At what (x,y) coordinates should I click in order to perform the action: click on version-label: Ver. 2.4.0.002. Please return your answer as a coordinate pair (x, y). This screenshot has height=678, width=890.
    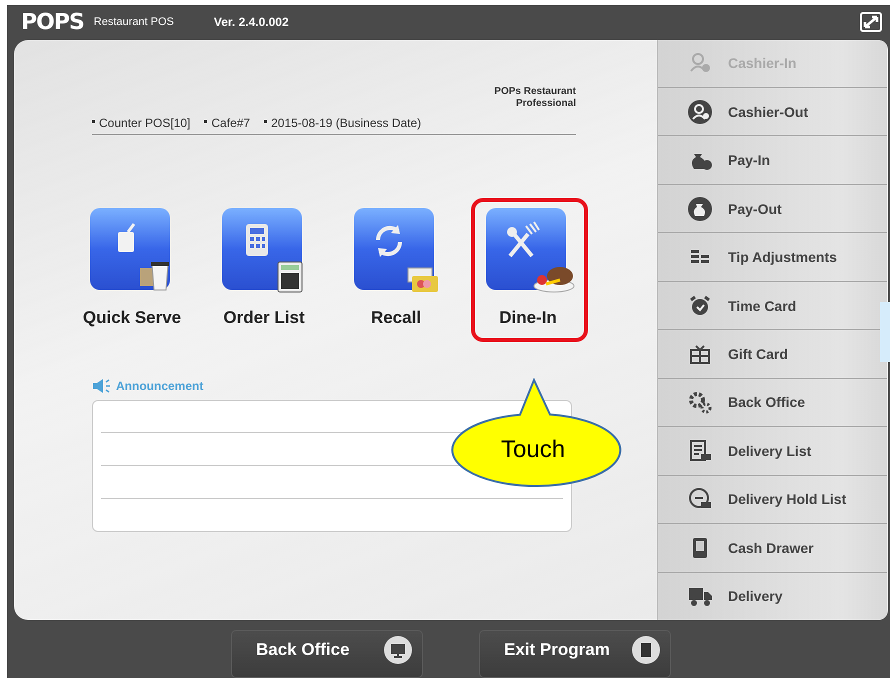
    Looking at the image, I should click on (251, 22).